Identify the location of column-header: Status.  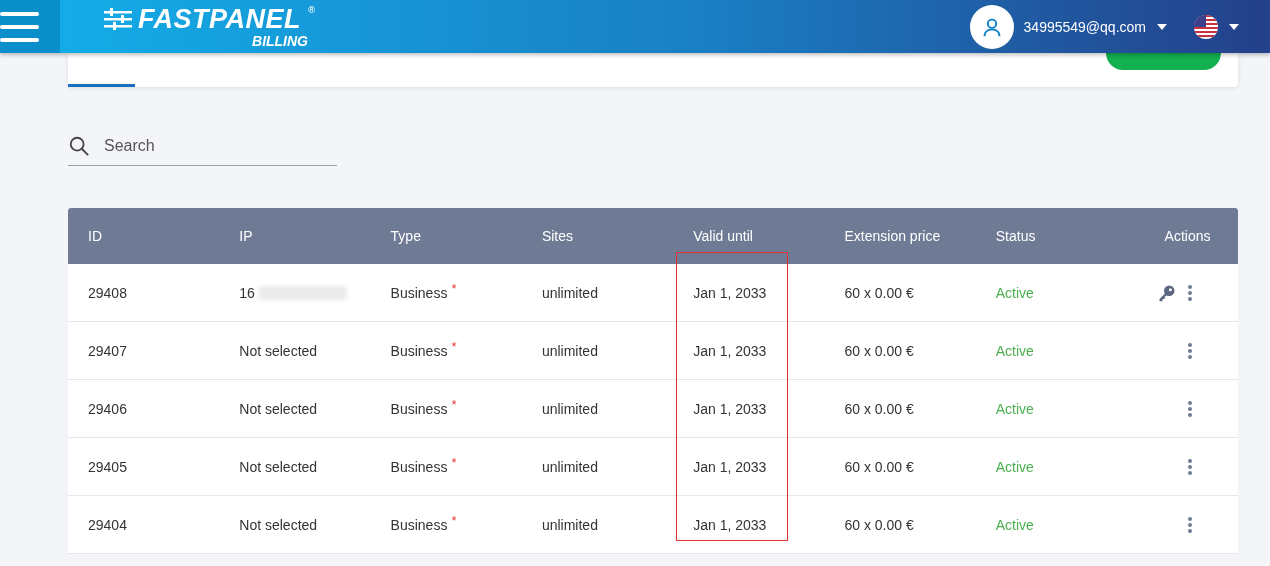
(1016, 236).